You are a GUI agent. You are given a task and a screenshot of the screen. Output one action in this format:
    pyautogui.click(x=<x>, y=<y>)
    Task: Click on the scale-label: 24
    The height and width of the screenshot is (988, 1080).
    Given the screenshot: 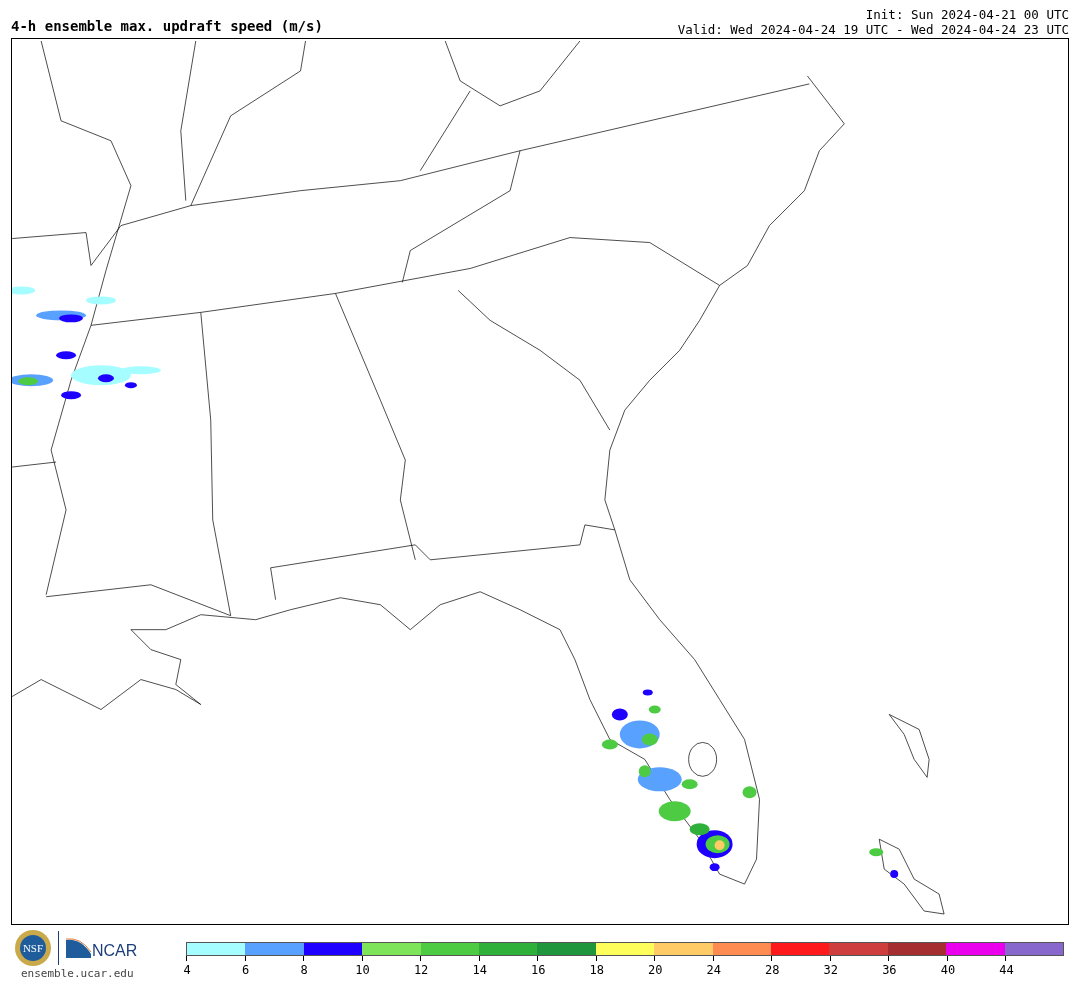 What is the action you would take?
    pyautogui.click(x=713, y=970)
    